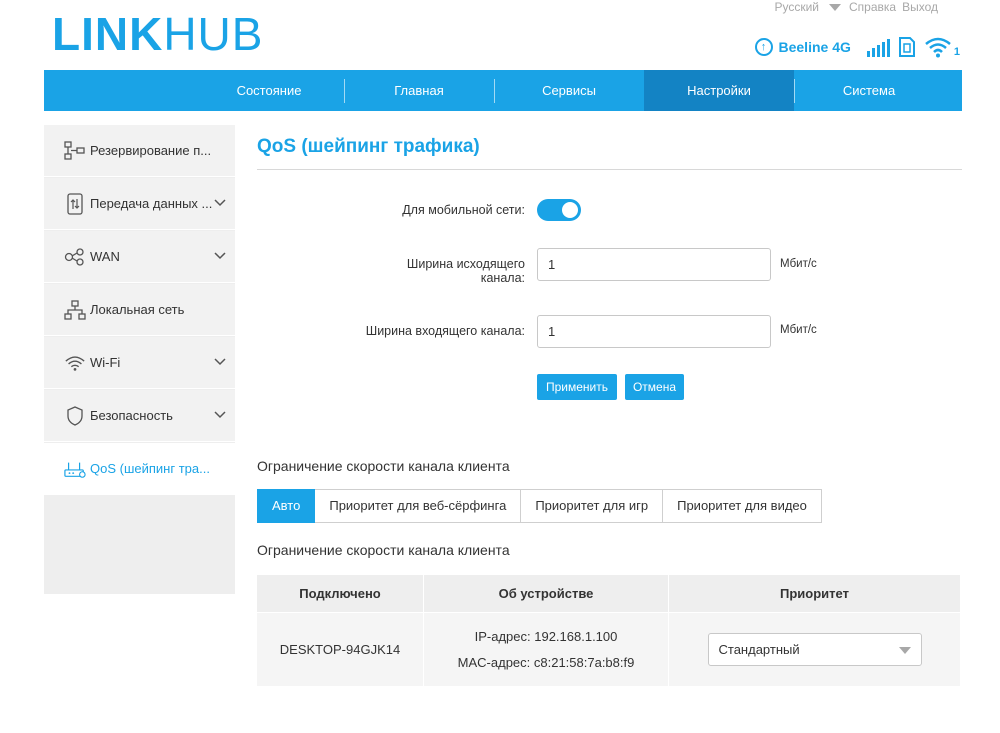  What do you see at coordinates (286, 506) in the screenshot?
I see `tab-auto: Авто` at bounding box center [286, 506].